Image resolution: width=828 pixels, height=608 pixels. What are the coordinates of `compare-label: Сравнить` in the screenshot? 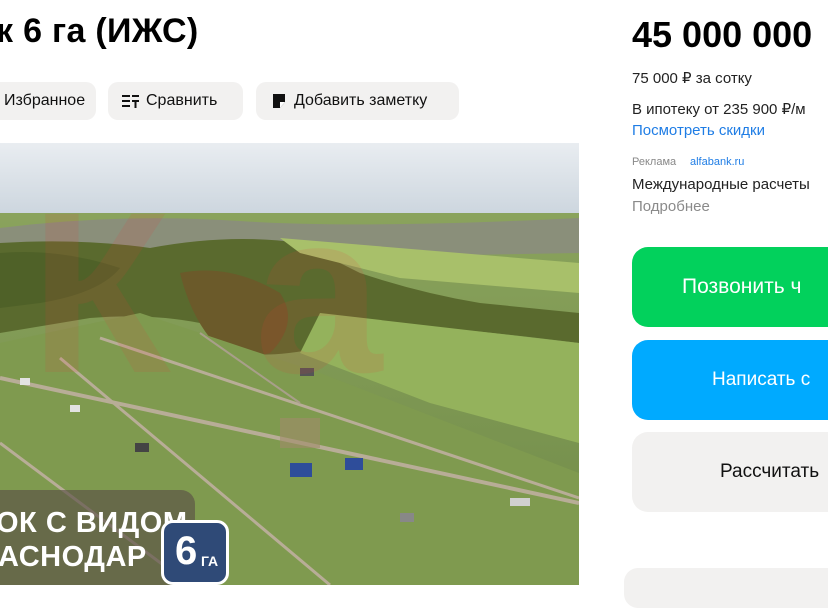 It's located at (182, 100).